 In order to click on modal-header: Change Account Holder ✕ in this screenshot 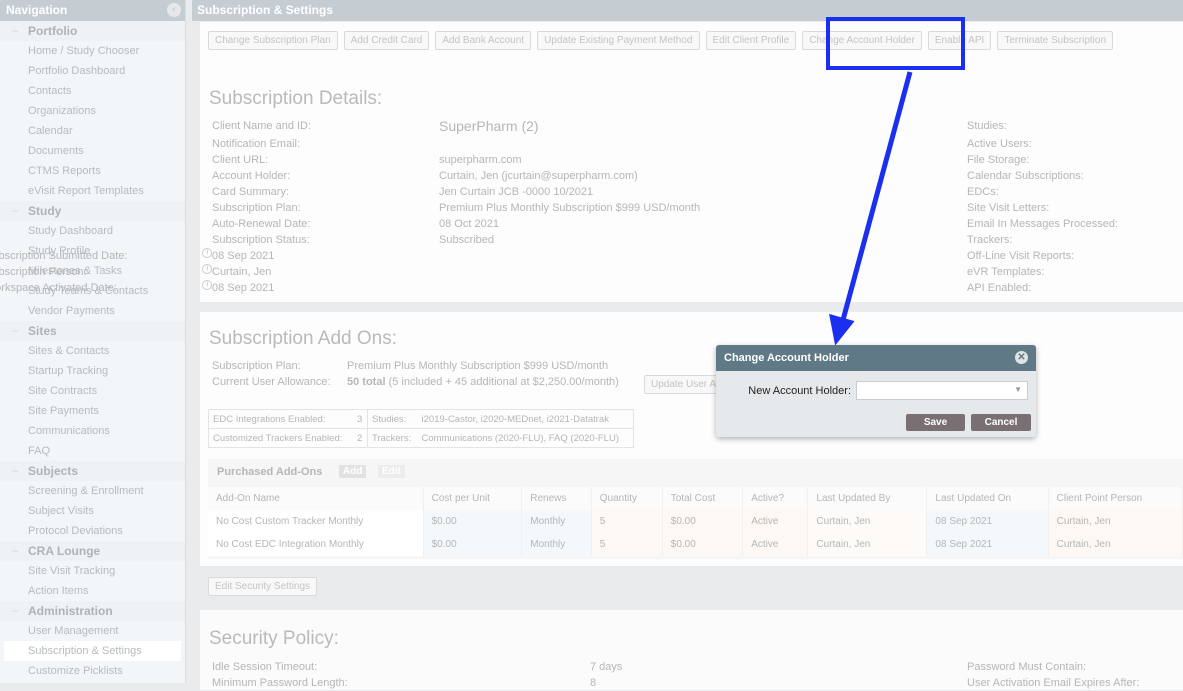, I will do `click(876, 358)`.